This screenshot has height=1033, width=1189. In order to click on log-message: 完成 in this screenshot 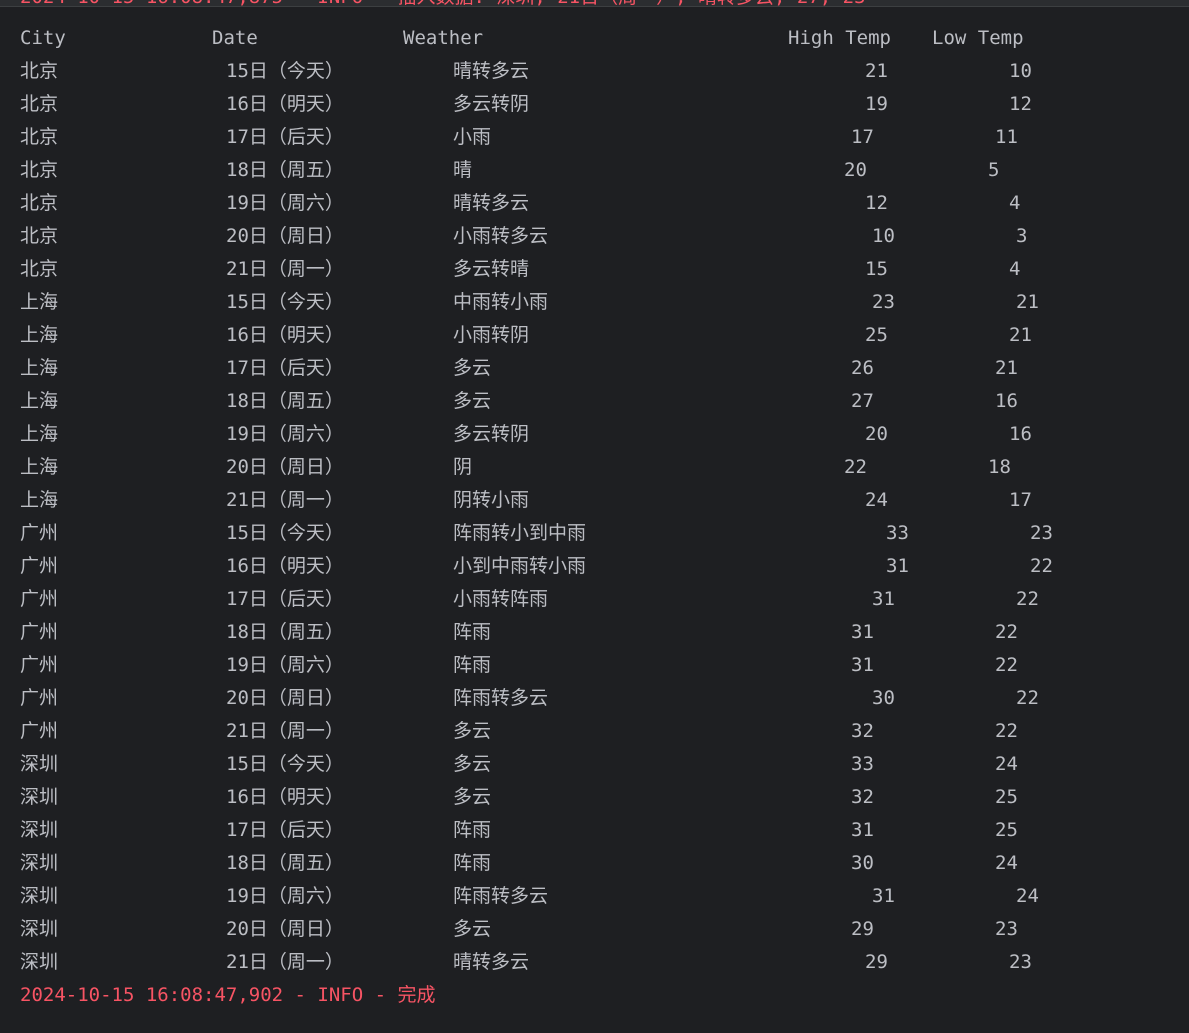, I will do `click(416, 995)`.